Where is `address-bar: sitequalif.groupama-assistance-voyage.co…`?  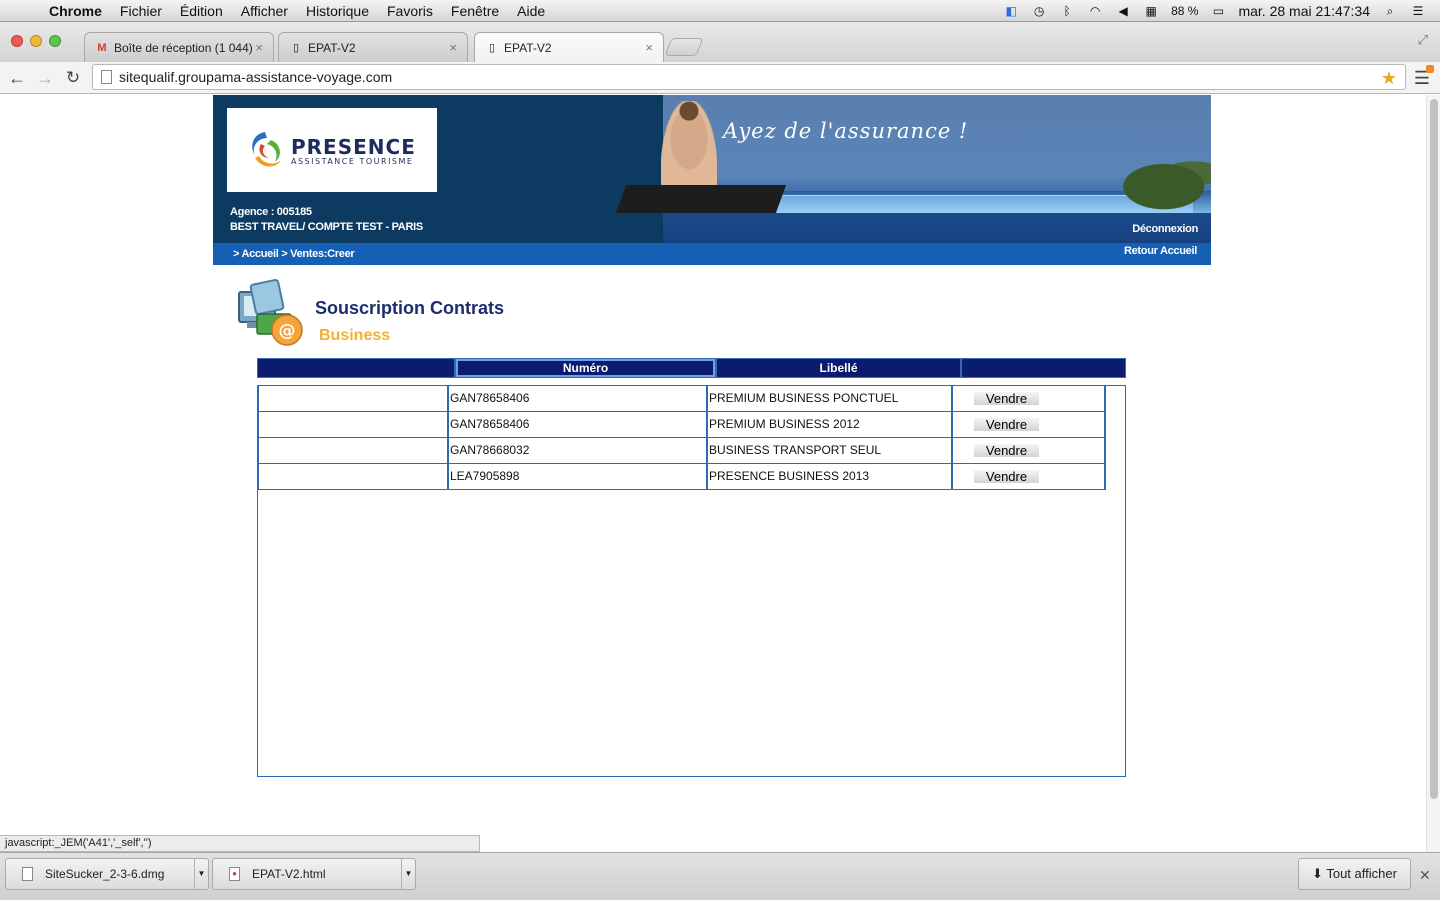
address-bar: sitequalif.groupama-assistance-voyage.co… is located at coordinates (749, 77).